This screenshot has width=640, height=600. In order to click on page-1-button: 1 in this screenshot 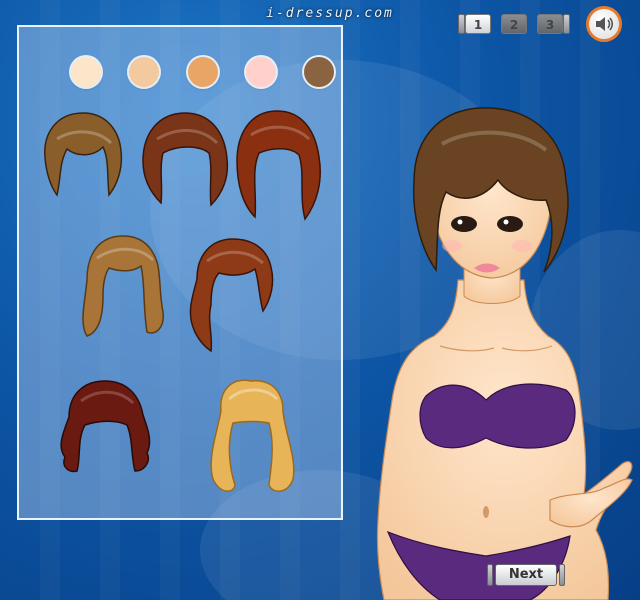, I will do `click(478, 24)`.